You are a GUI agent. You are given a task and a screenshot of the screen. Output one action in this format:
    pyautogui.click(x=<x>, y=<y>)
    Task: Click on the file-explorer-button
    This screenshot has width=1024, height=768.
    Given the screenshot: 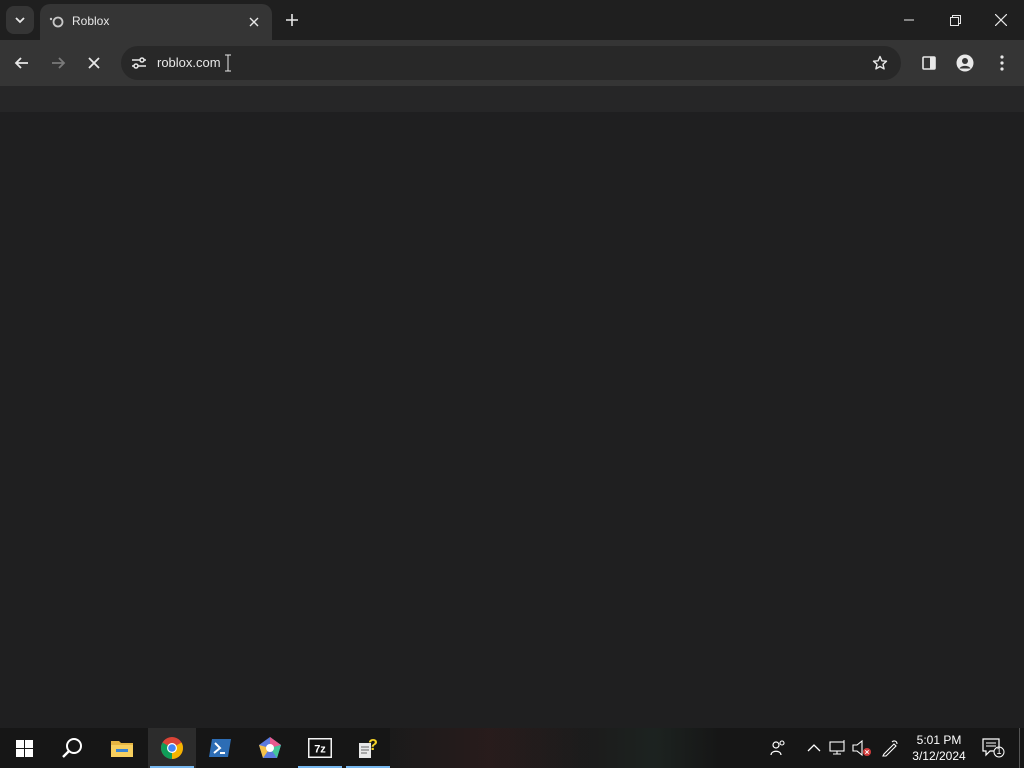 What is the action you would take?
    pyautogui.click(x=122, y=748)
    